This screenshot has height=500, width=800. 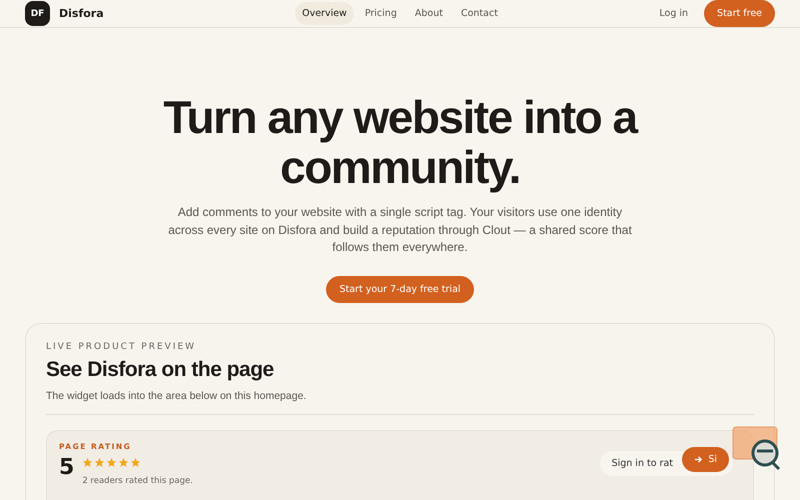 What do you see at coordinates (756, 448) in the screenshot?
I see `search-icon` at bounding box center [756, 448].